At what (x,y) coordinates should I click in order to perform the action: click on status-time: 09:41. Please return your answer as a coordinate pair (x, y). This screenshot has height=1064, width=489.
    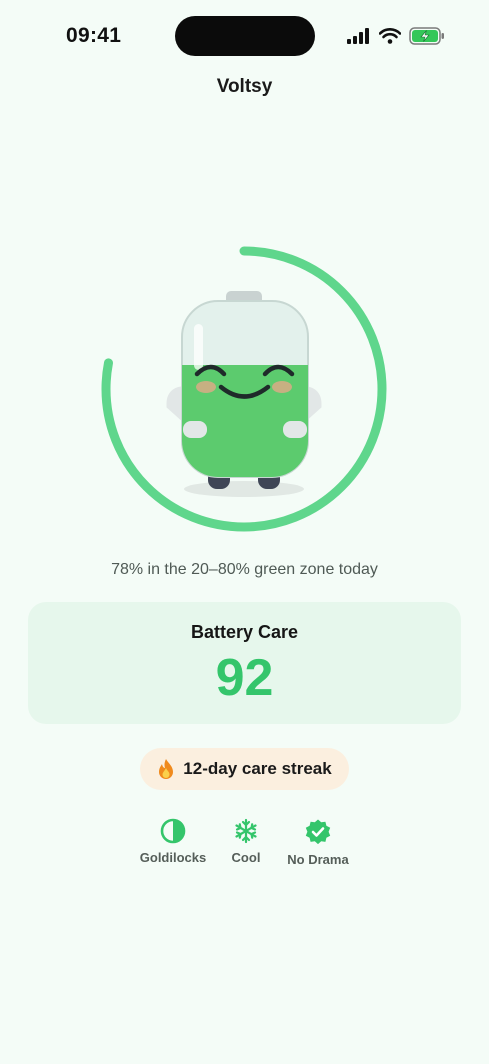
    Looking at the image, I should click on (94, 35).